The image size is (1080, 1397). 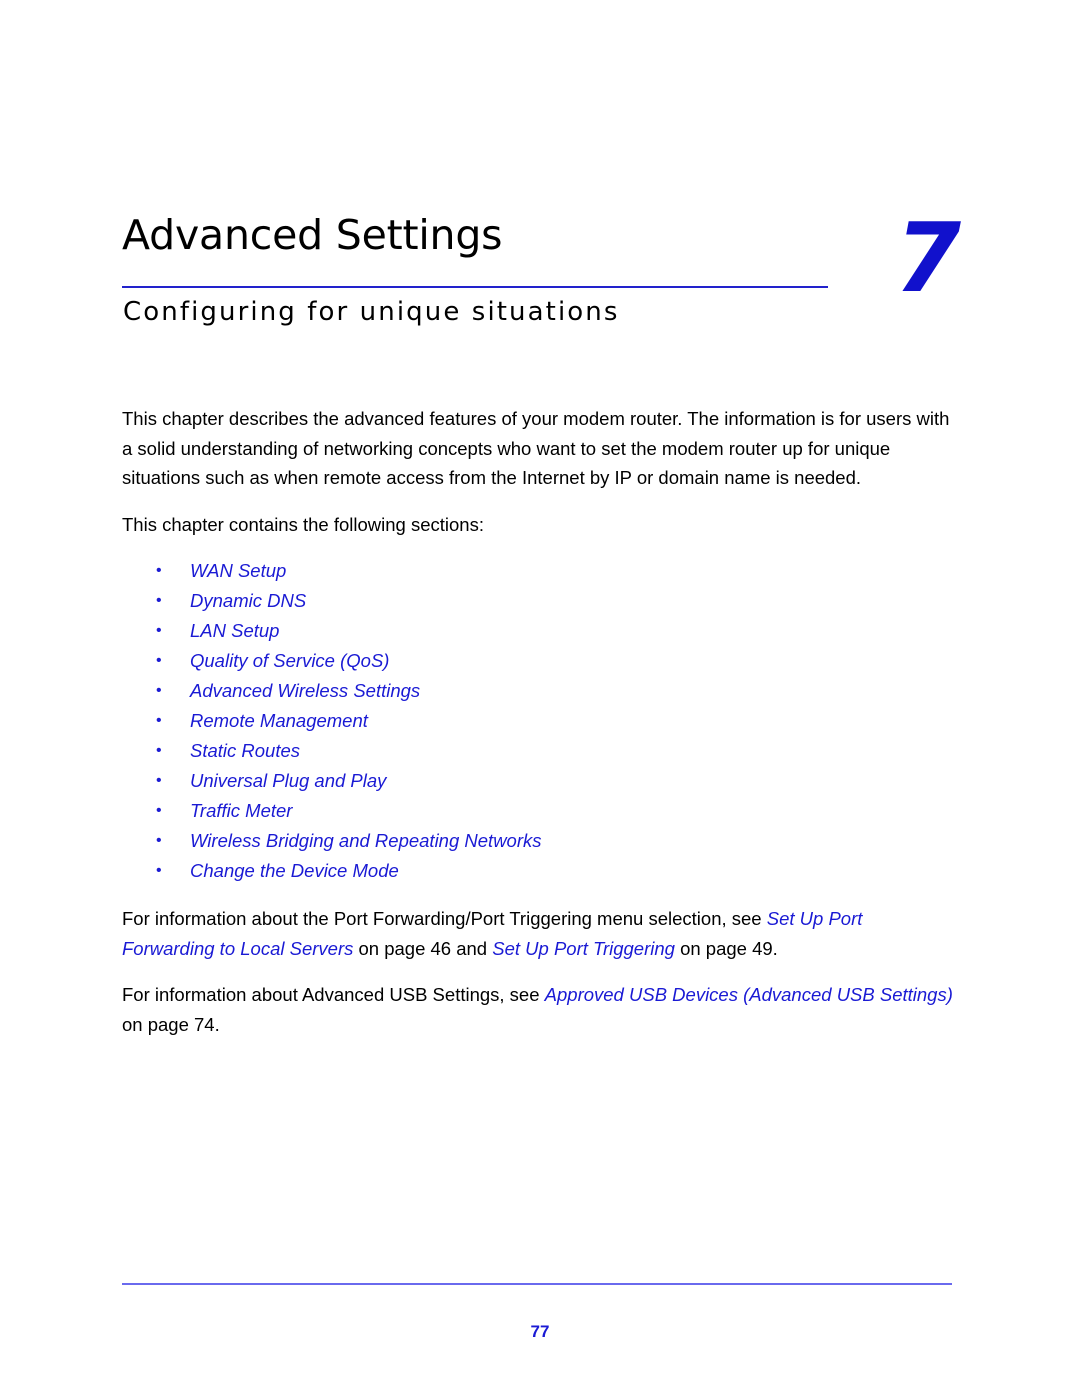 What do you see at coordinates (241, 810) in the screenshot?
I see `section-link-traffic-meter: Traffic Meter` at bounding box center [241, 810].